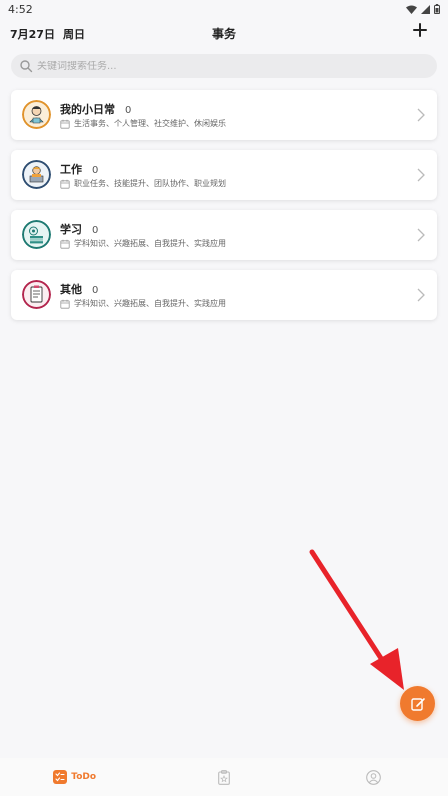 The image size is (448, 796). Describe the element at coordinates (224, 115) in the screenshot. I see `category-card-daily: 我的小日常 0 生活事务、个人管理、社交维护、休闲娱乐` at that location.